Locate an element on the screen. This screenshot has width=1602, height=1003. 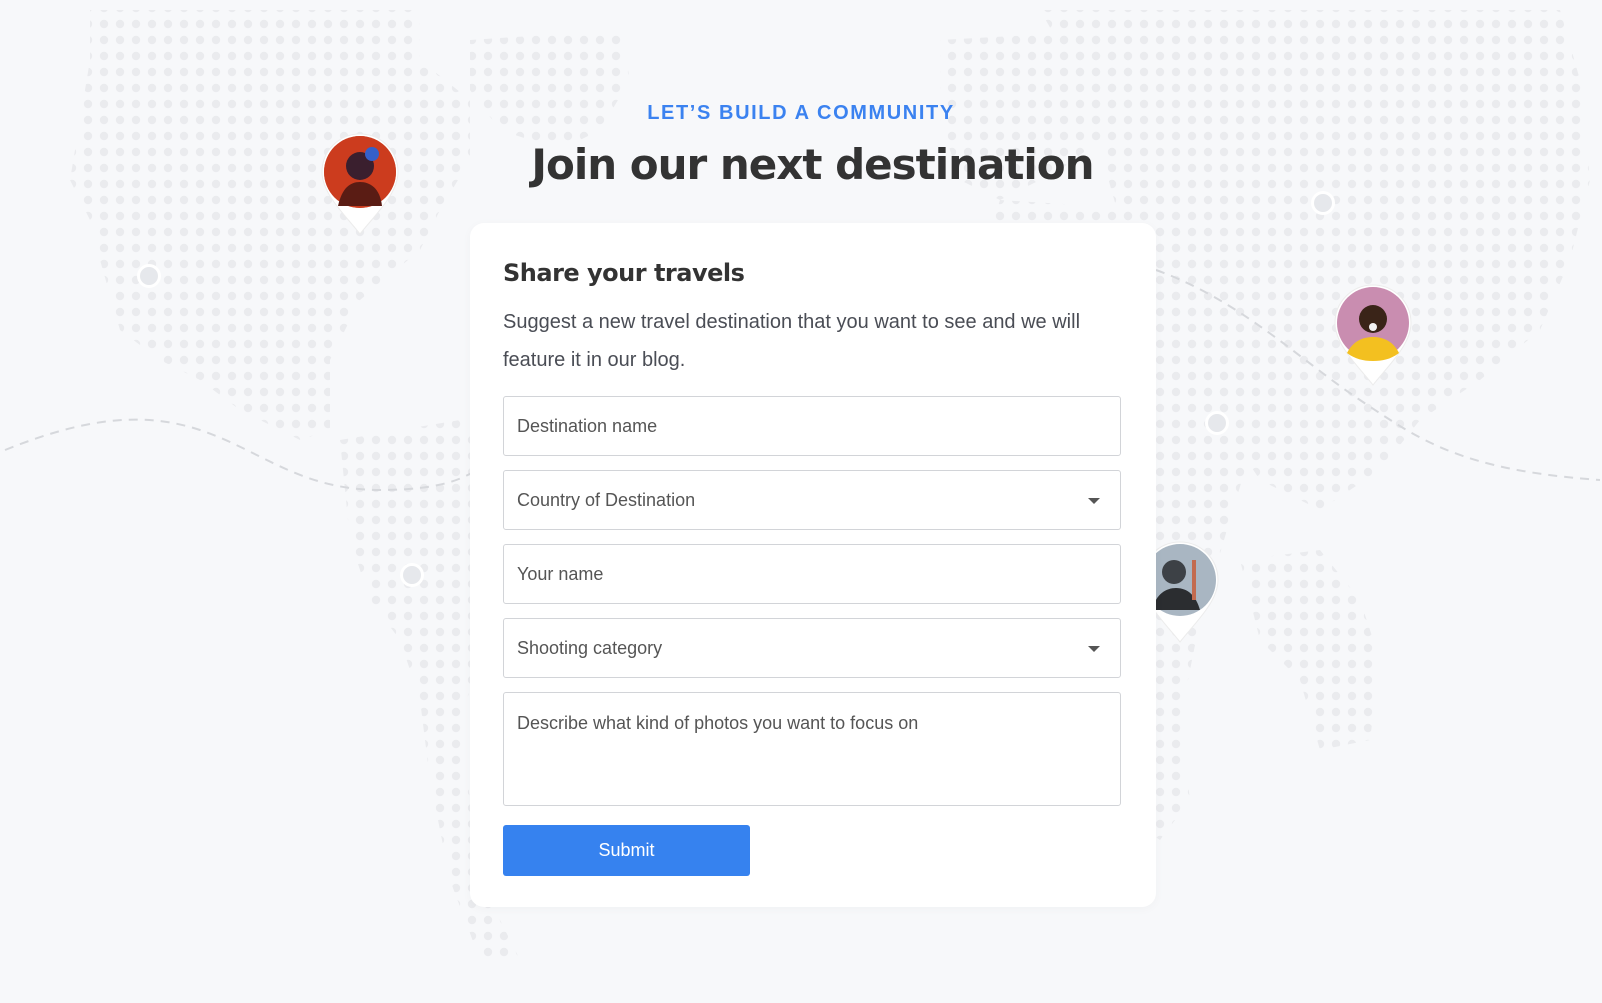
your-name-input: Your name is located at coordinates (812, 574).